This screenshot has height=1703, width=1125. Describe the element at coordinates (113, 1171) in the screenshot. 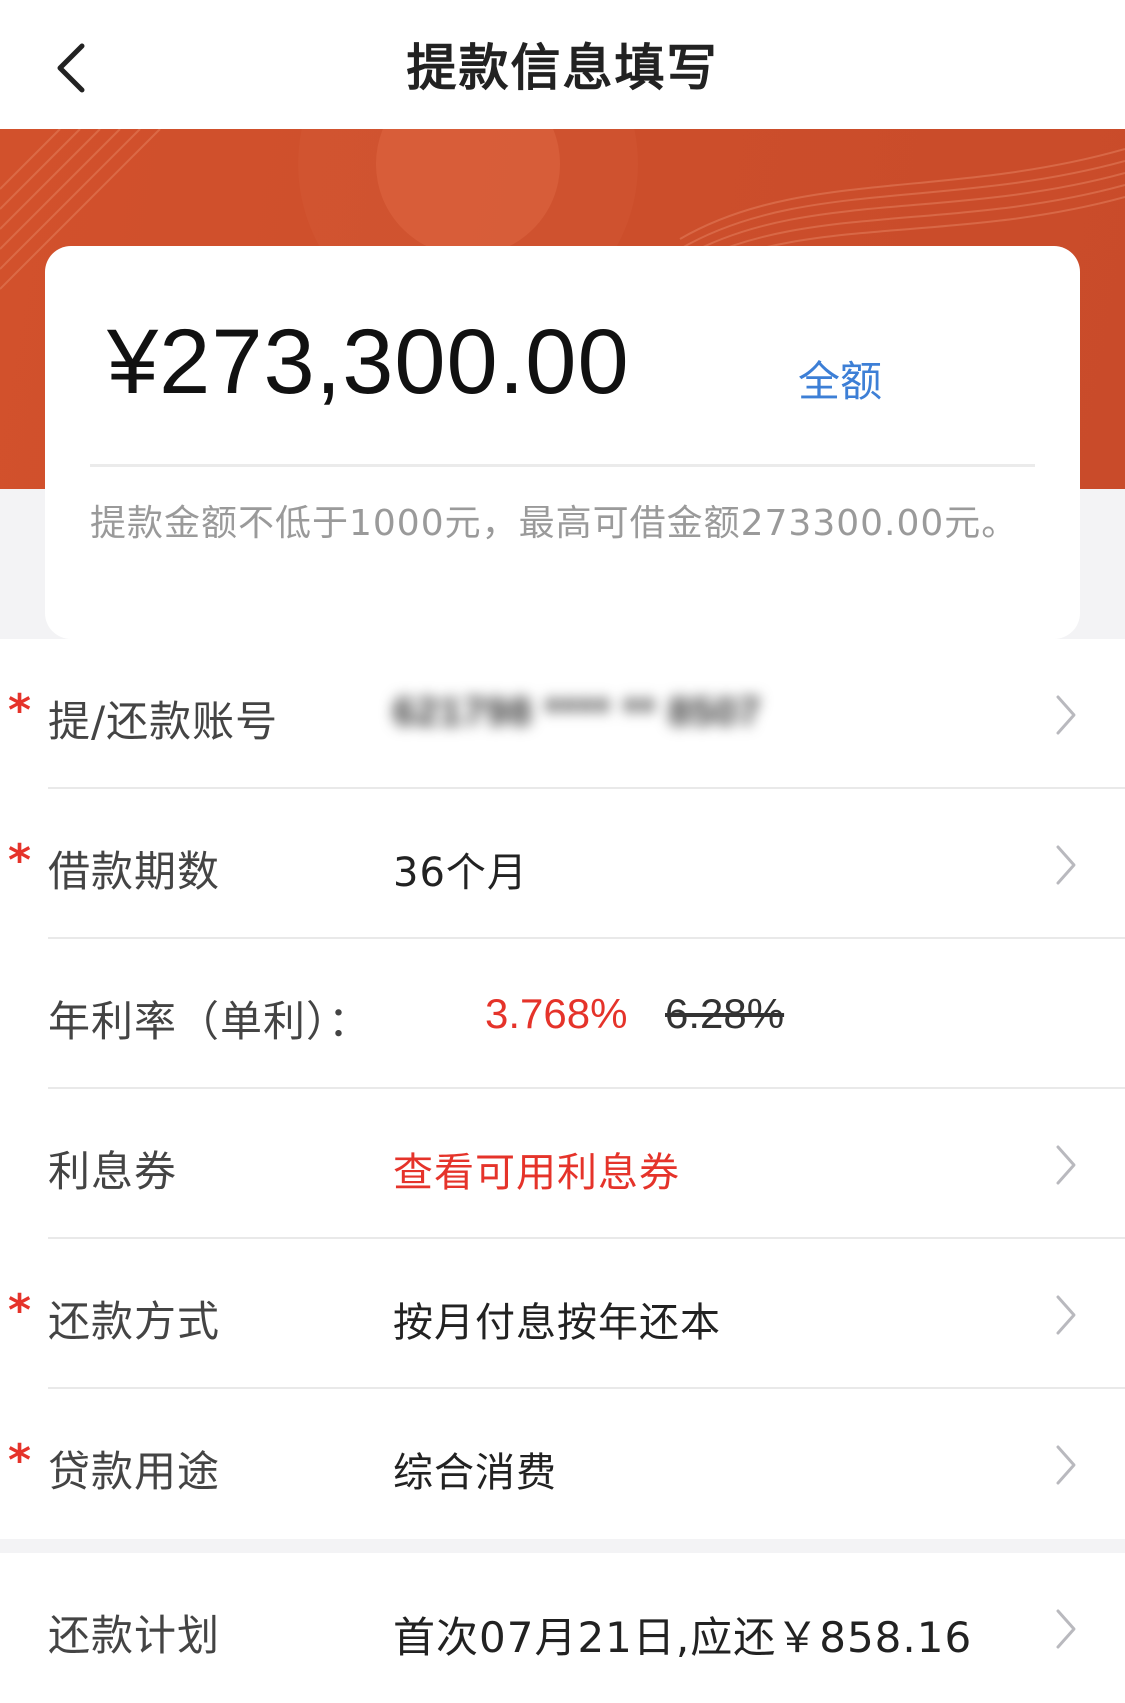

I see `coupon-label: 利息券` at that location.